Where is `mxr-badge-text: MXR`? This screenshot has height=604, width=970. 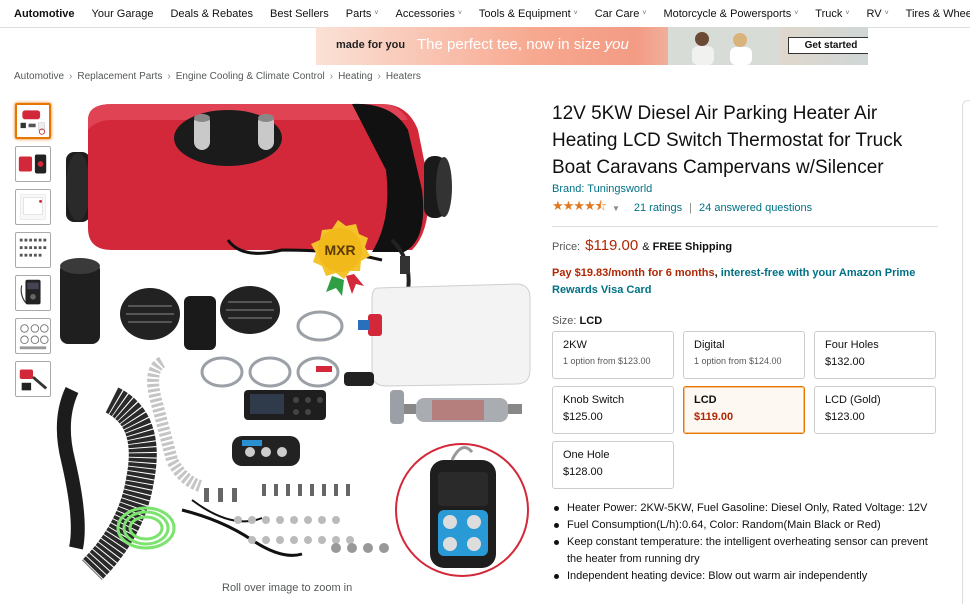
mxr-badge-text: MXR is located at coordinates (339, 250).